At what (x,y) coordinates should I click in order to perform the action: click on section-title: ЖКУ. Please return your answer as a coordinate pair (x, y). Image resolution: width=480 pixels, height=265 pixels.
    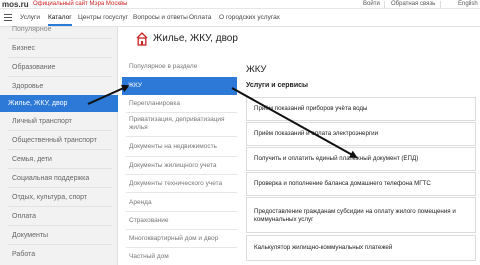
    Looking at the image, I should click on (256, 69).